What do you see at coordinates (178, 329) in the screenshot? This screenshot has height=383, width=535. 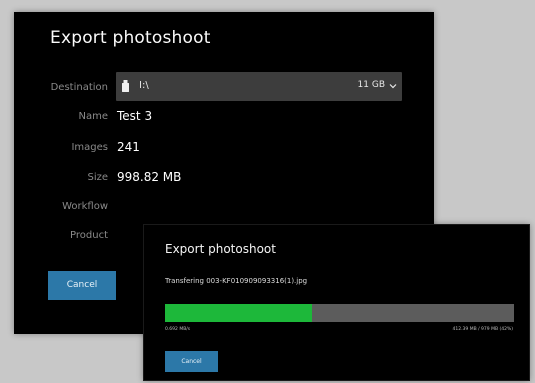 I see `transfer-speed: 0.692 MB/s` at bounding box center [178, 329].